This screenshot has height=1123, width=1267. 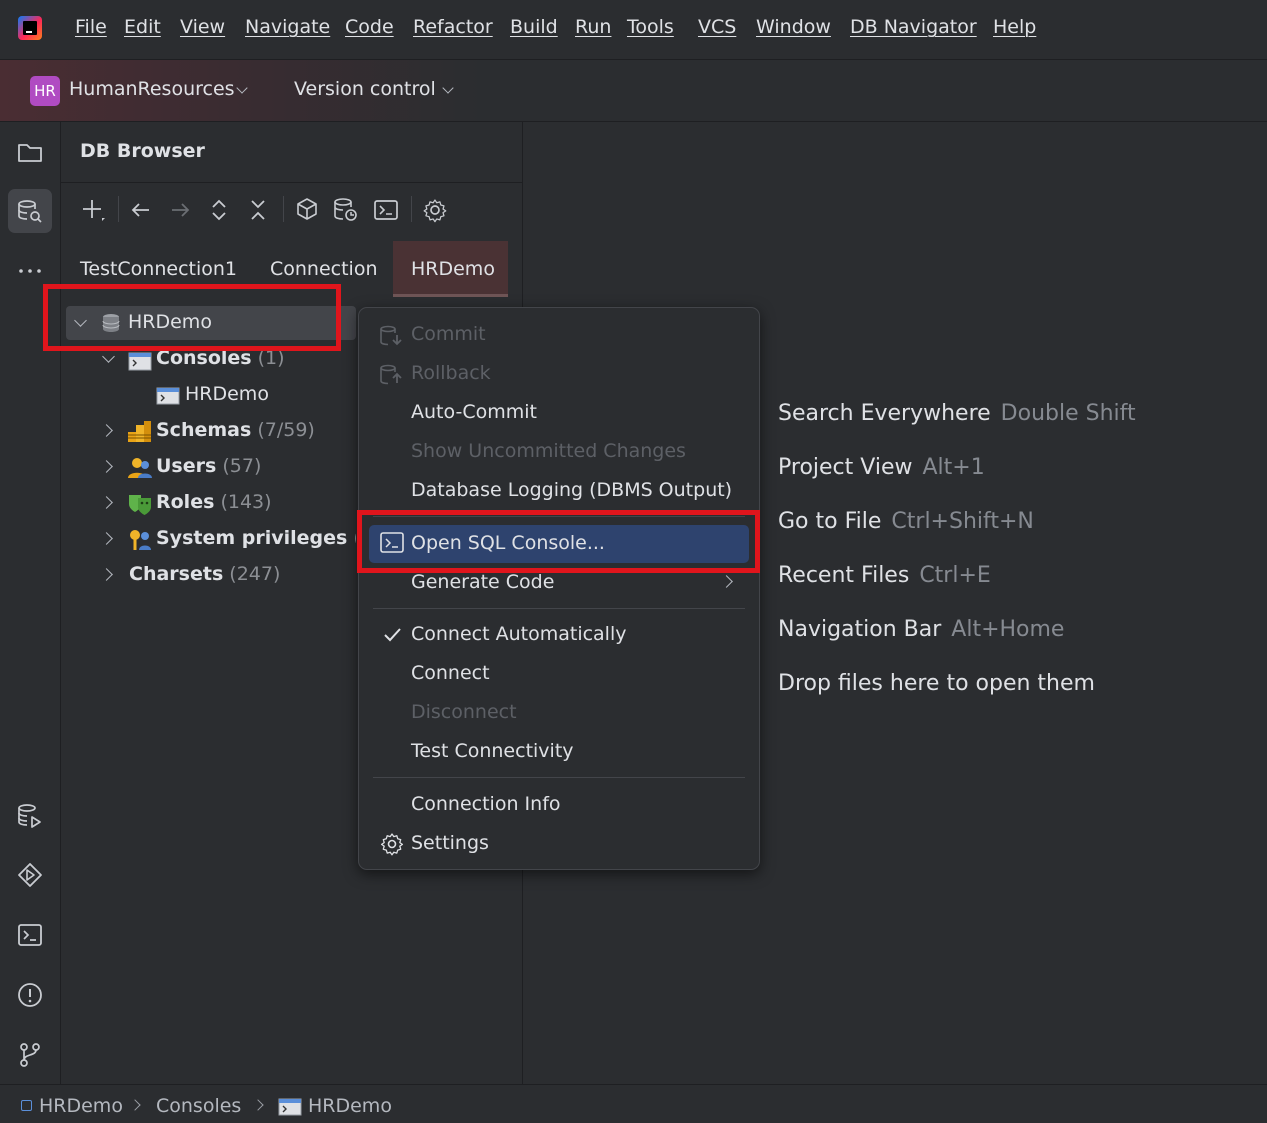 What do you see at coordinates (140, 363) in the screenshot?
I see `consoles-icon` at bounding box center [140, 363].